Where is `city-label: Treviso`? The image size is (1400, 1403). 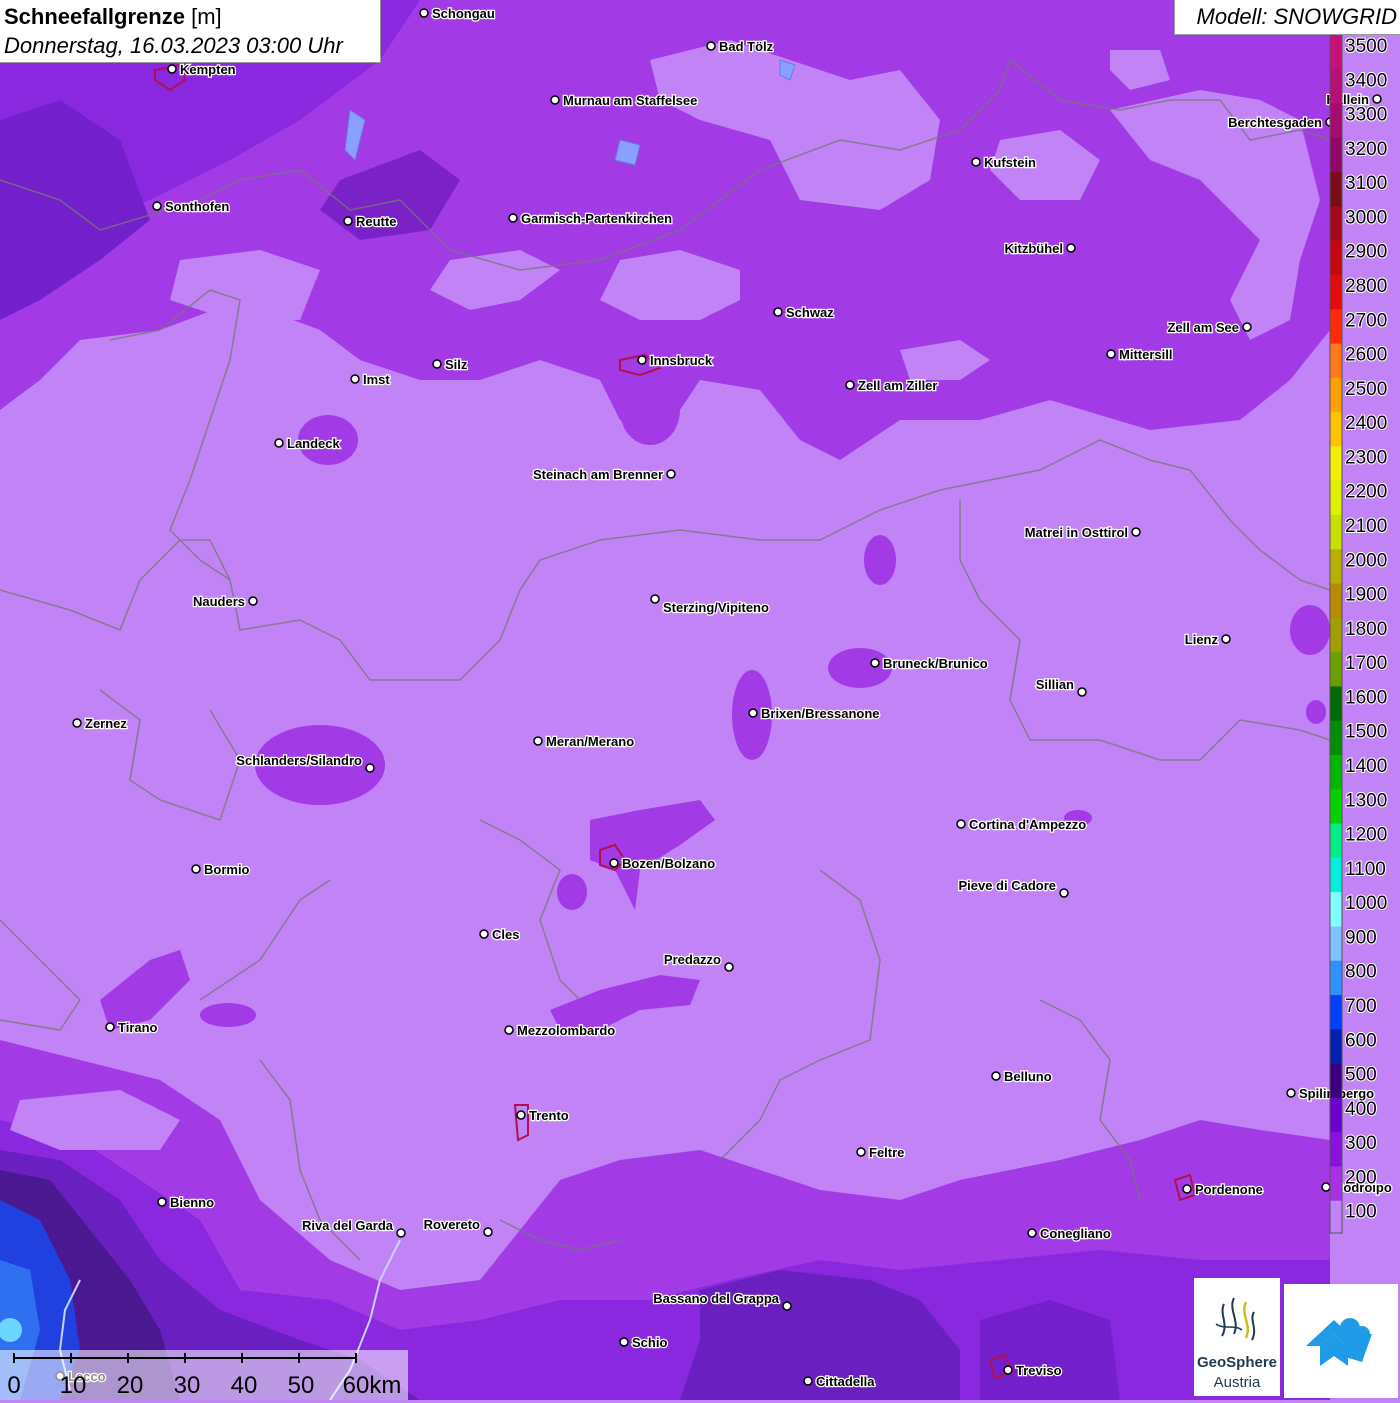 city-label: Treviso is located at coordinates (1039, 1370).